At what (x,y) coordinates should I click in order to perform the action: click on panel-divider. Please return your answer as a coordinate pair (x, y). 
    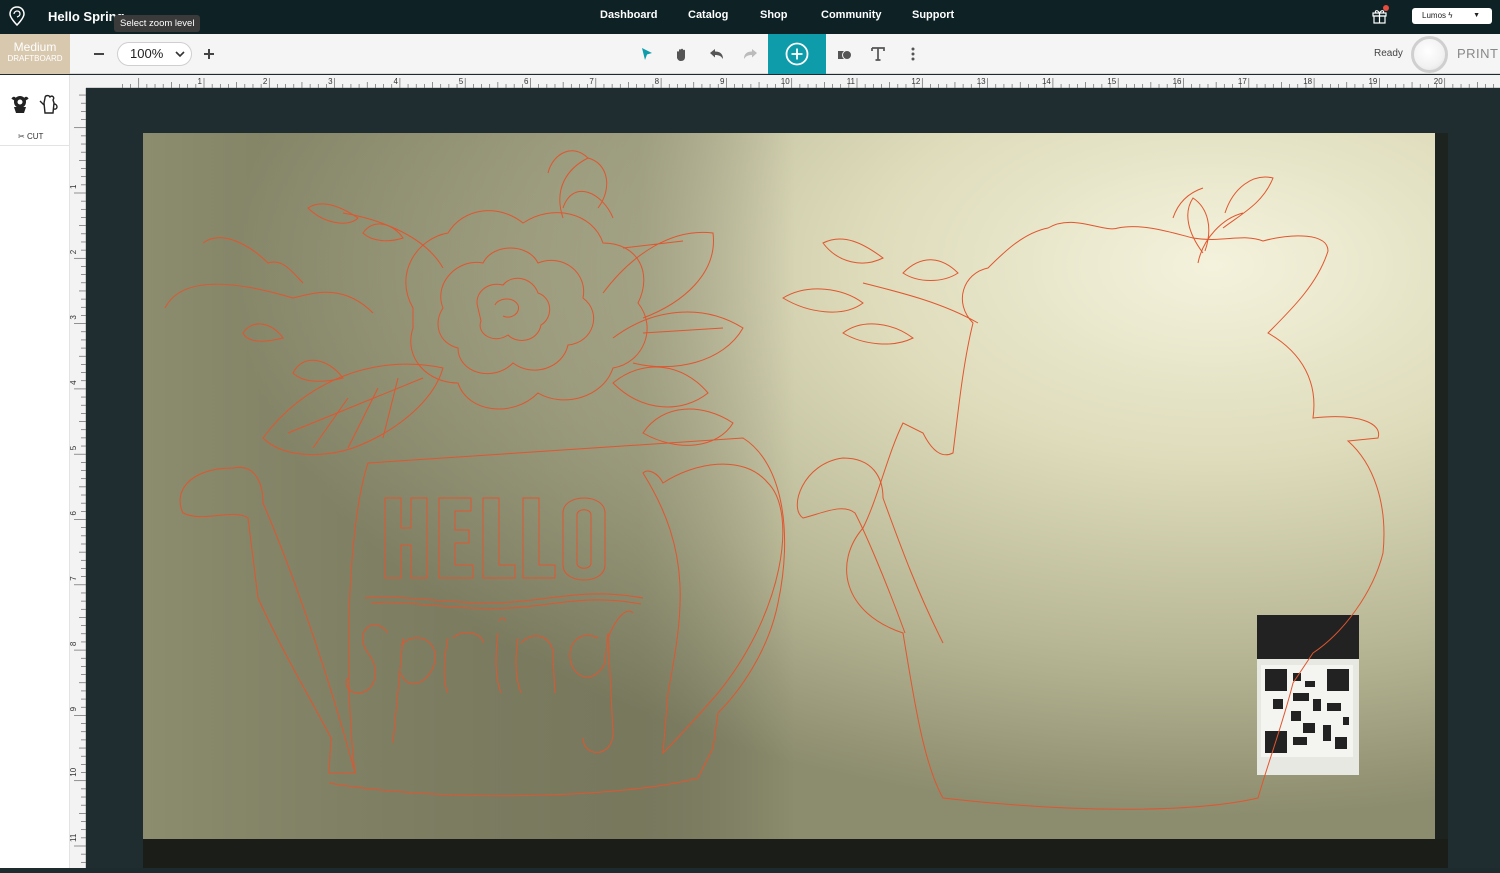
    Looking at the image, I should click on (35, 145).